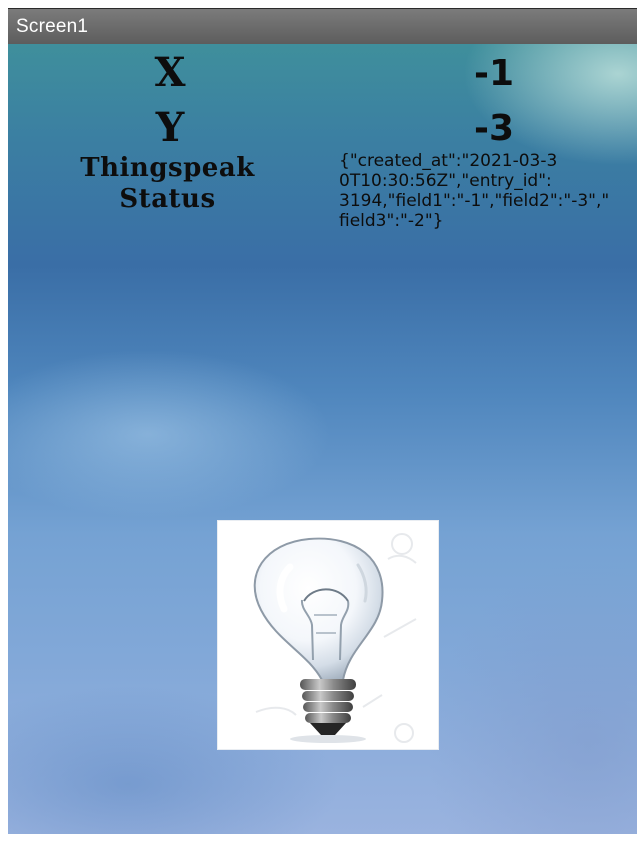  What do you see at coordinates (318, 4) in the screenshot?
I see `top-edge` at bounding box center [318, 4].